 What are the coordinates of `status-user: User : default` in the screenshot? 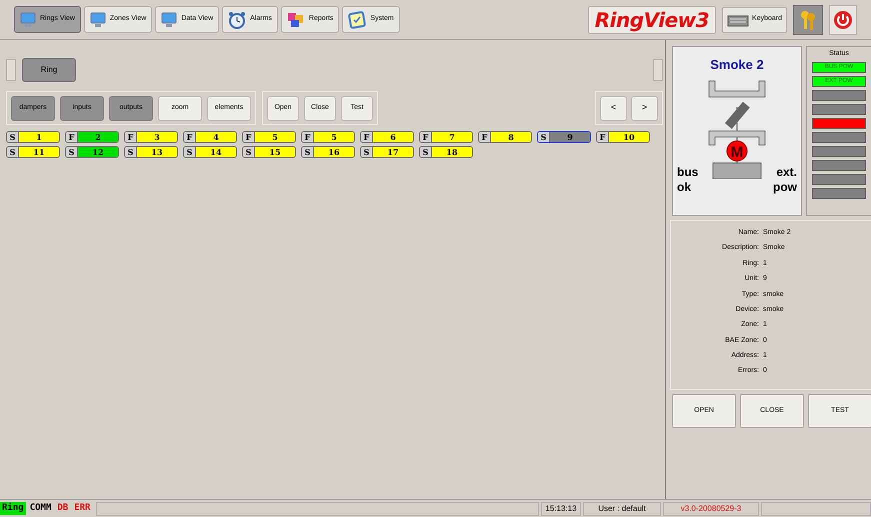 It's located at (622, 509).